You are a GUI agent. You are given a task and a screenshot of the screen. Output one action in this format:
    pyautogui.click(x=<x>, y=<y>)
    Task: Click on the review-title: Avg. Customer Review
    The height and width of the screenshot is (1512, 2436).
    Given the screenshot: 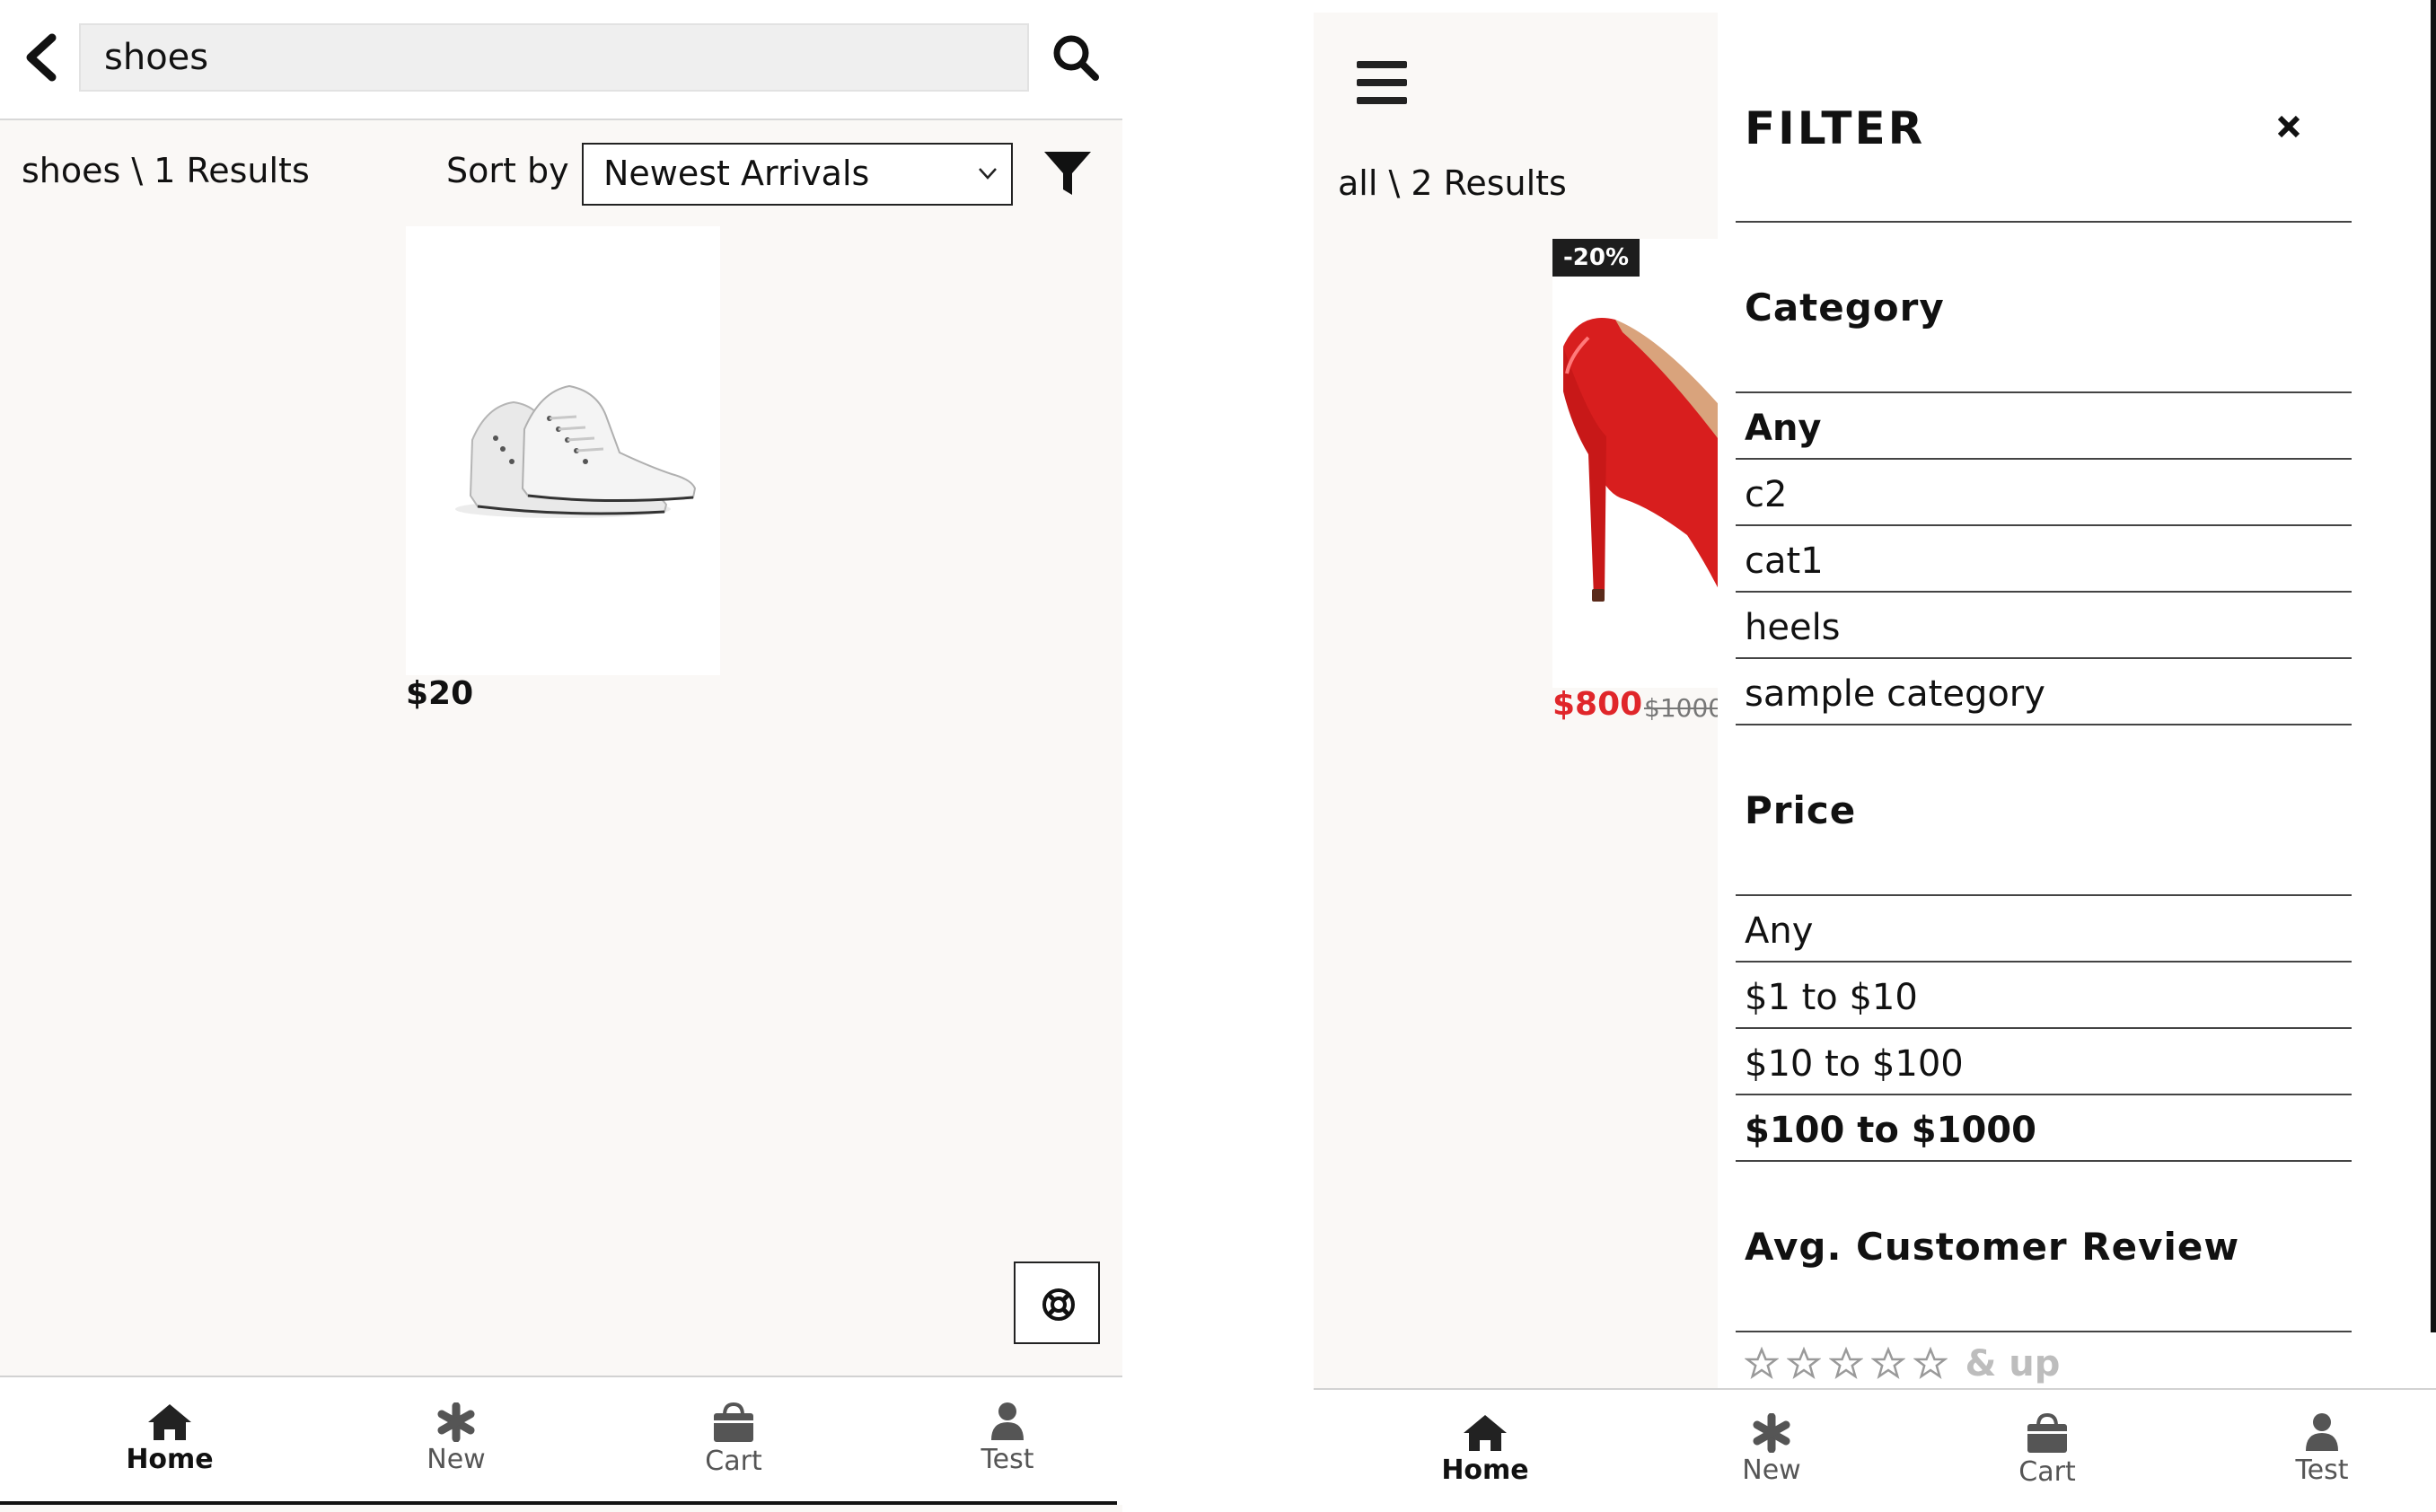 What is the action you would take?
    pyautogui.click(x=1992, y=1247)
    